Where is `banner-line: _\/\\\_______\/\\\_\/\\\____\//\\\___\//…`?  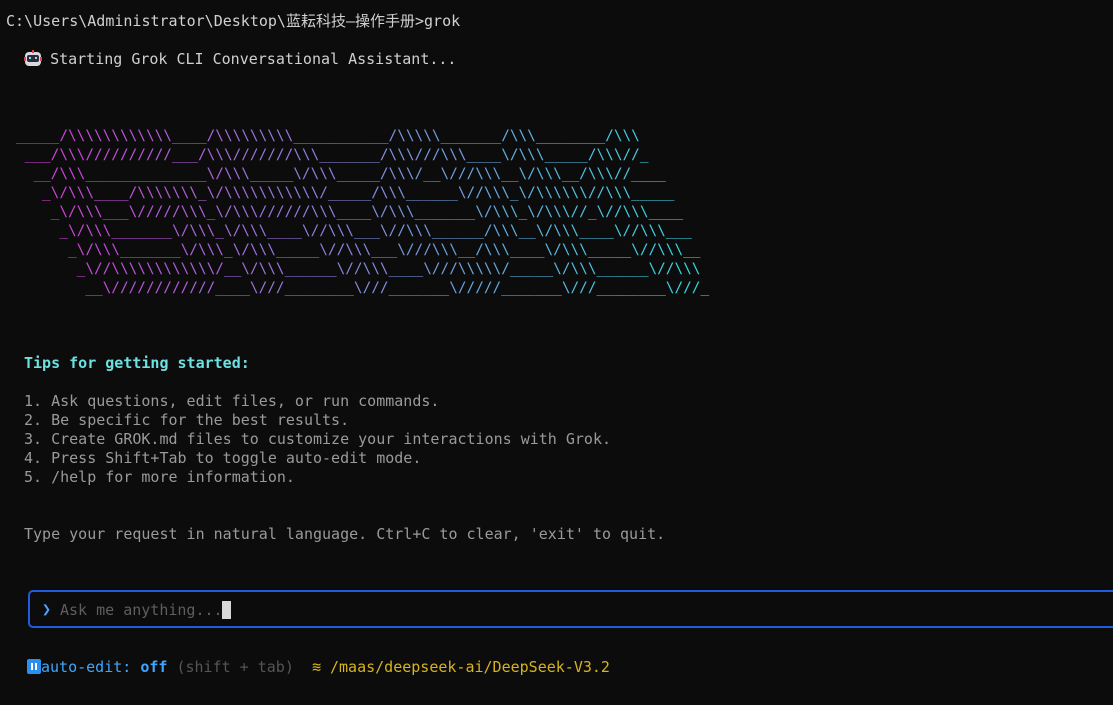
banner-line: _\/\\\_______\/\\\_\/\\\____\//\\\___\//… is located at coordinates (371, 231).